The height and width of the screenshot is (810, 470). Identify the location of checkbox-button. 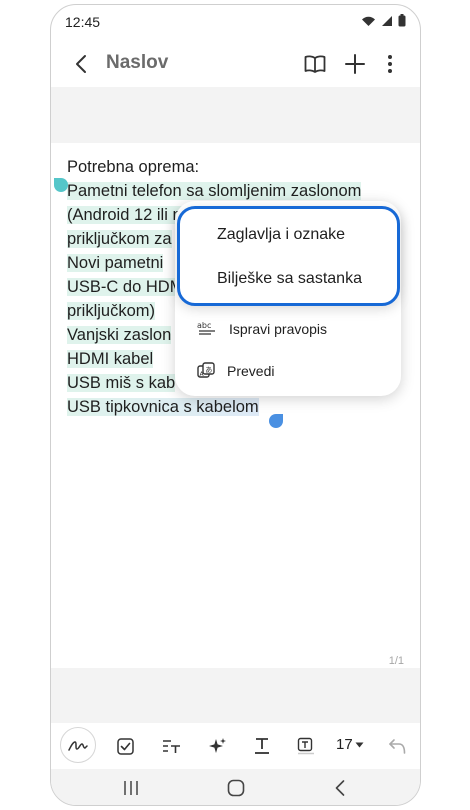
(125, 746).